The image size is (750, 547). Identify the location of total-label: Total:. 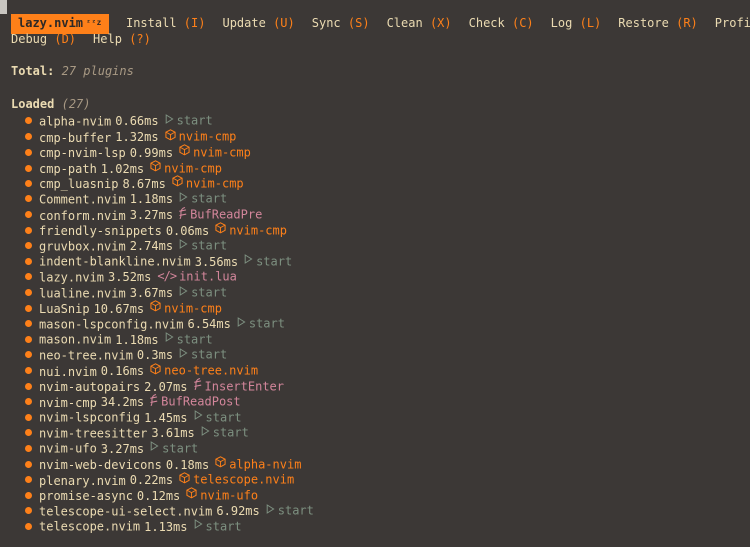
(33, 71).